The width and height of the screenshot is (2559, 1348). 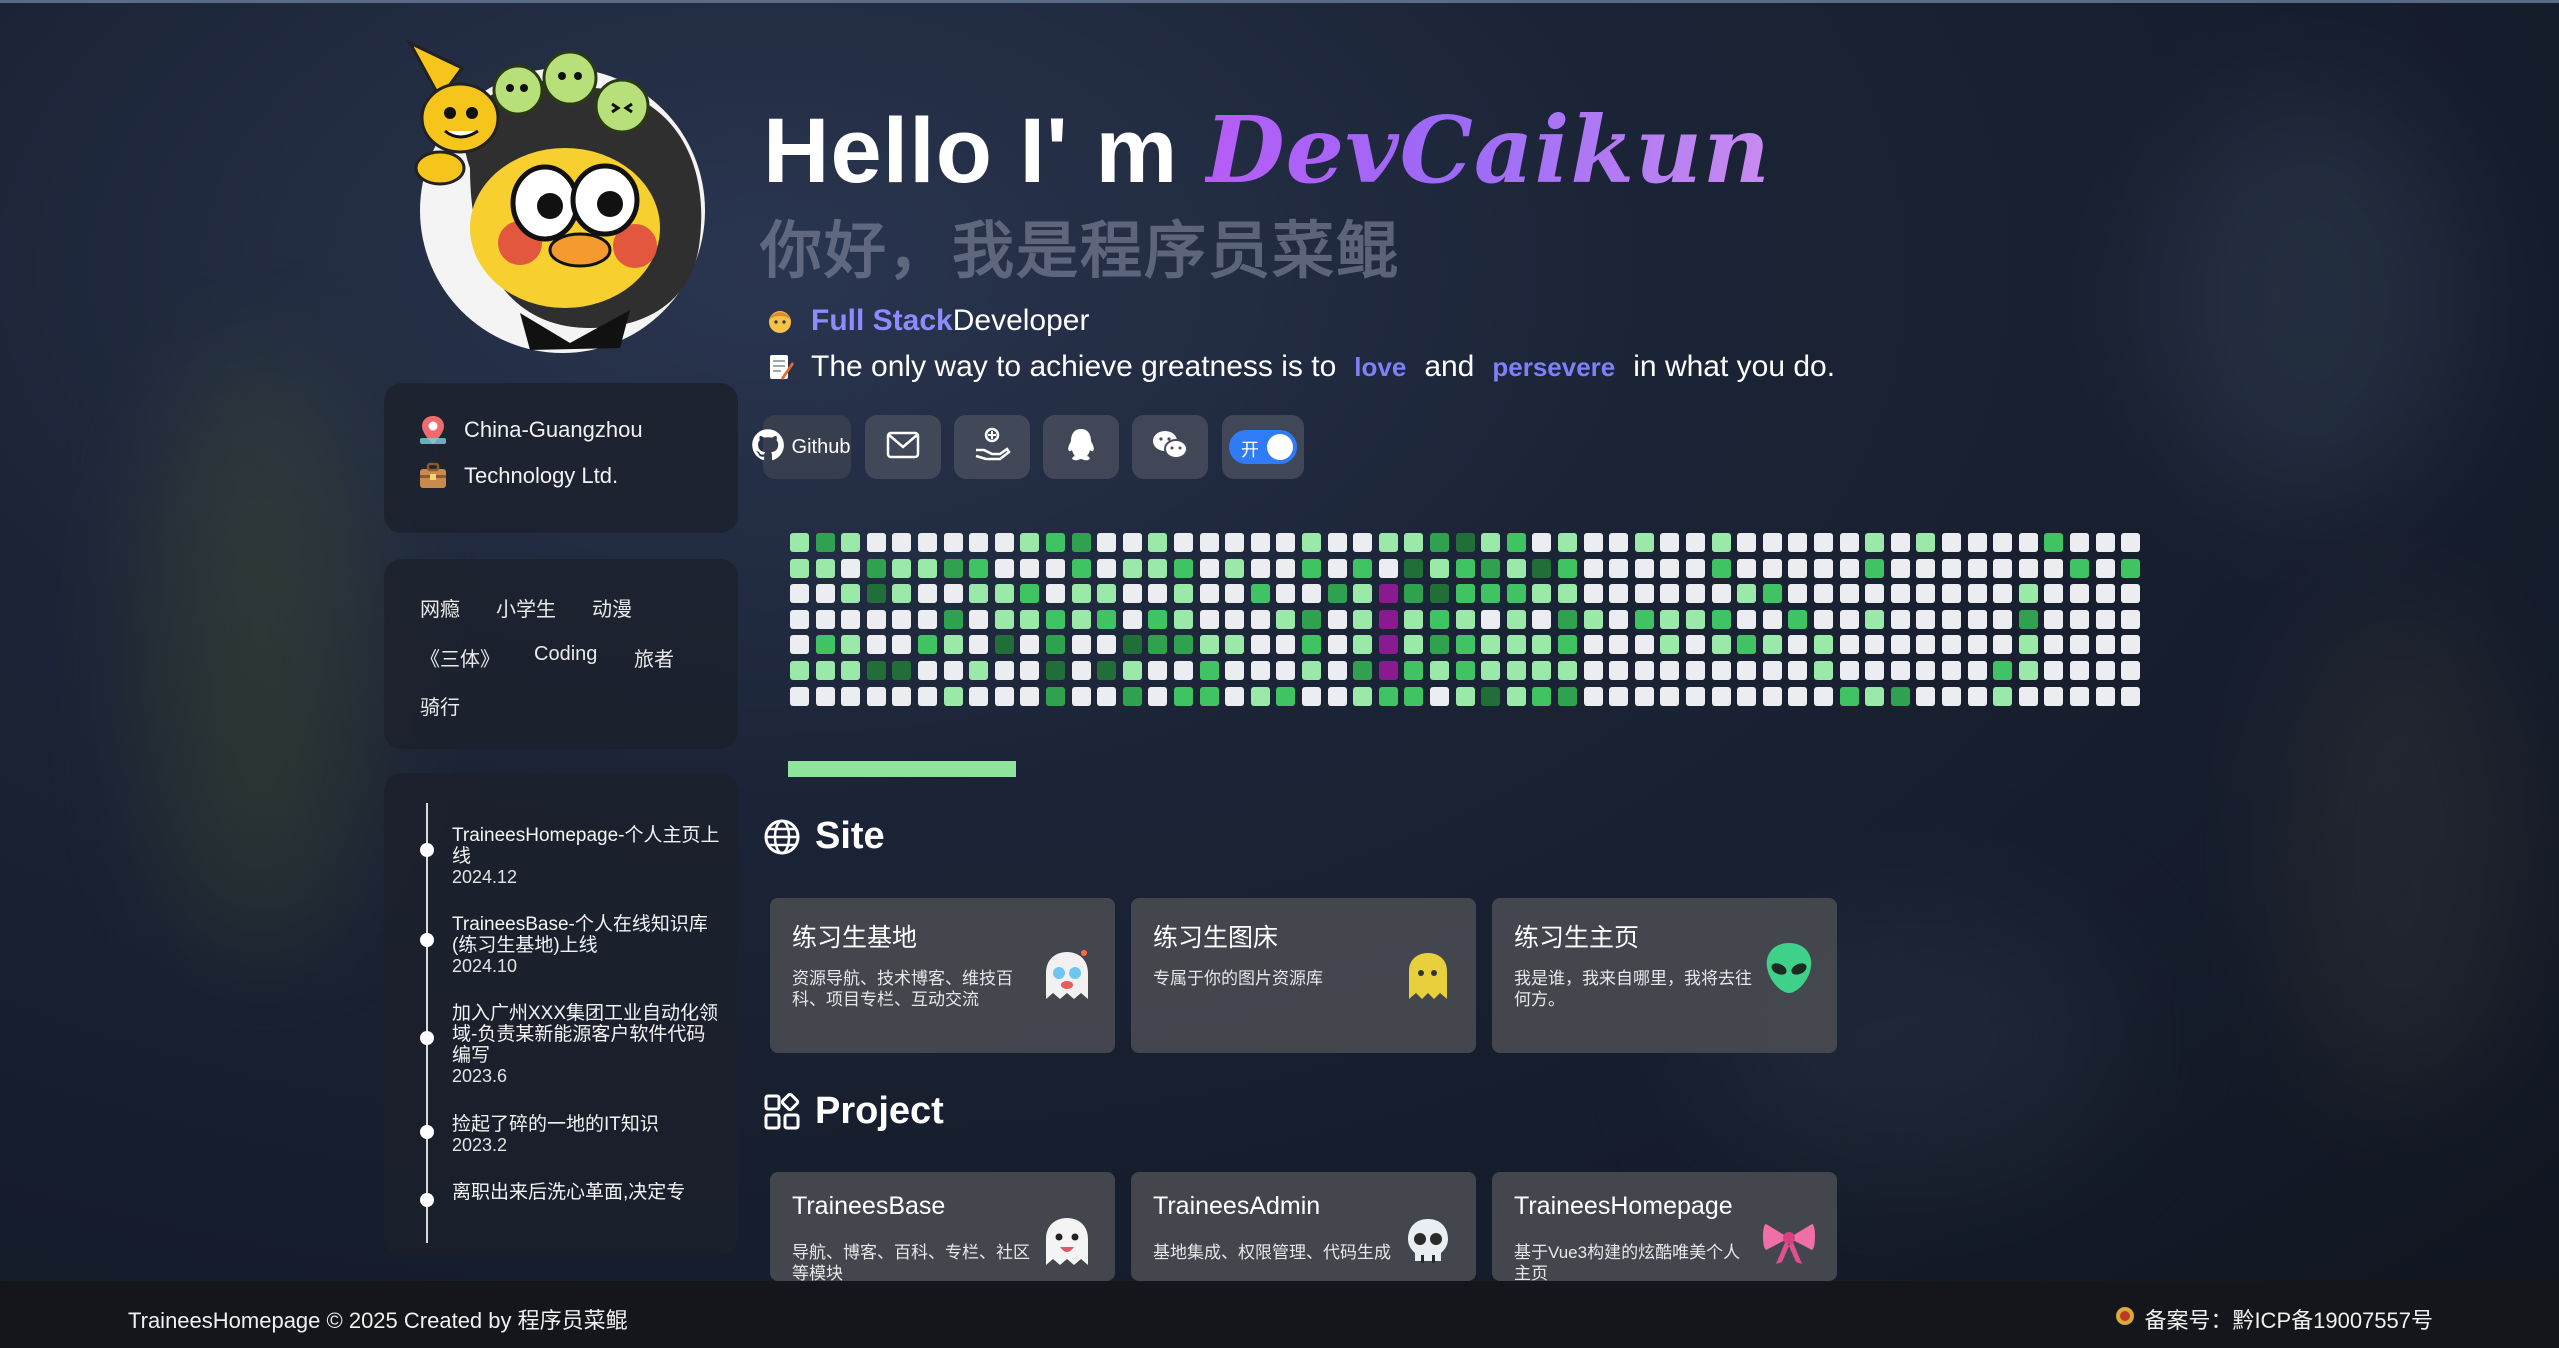 What do you see at coordinates (1303, 1226) in the screenshot?
I see `project-card: TraineesAdmin 基地集成、权限管理、代码生成` at bounding box center [1303, 1226].